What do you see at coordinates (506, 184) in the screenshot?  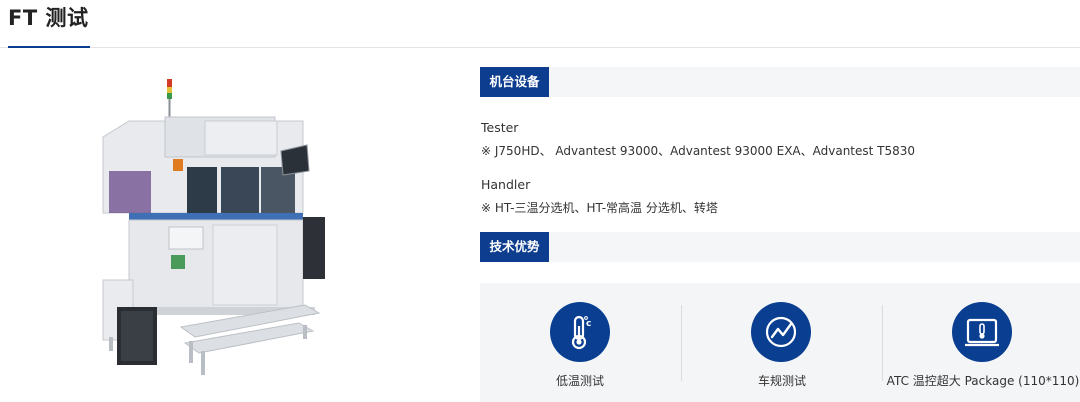 I see `handler-label: Handler` at bounding box center [506, 184].